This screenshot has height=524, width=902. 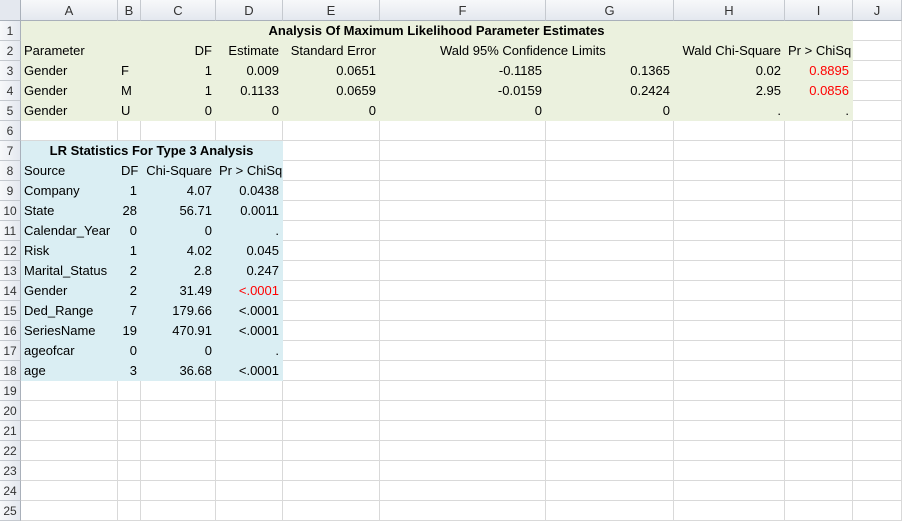 What do you see at coordinates (463, 91) in the screenshot?
I see `mle-lower-limit: -0.0159` at bounding box center [463, 91].